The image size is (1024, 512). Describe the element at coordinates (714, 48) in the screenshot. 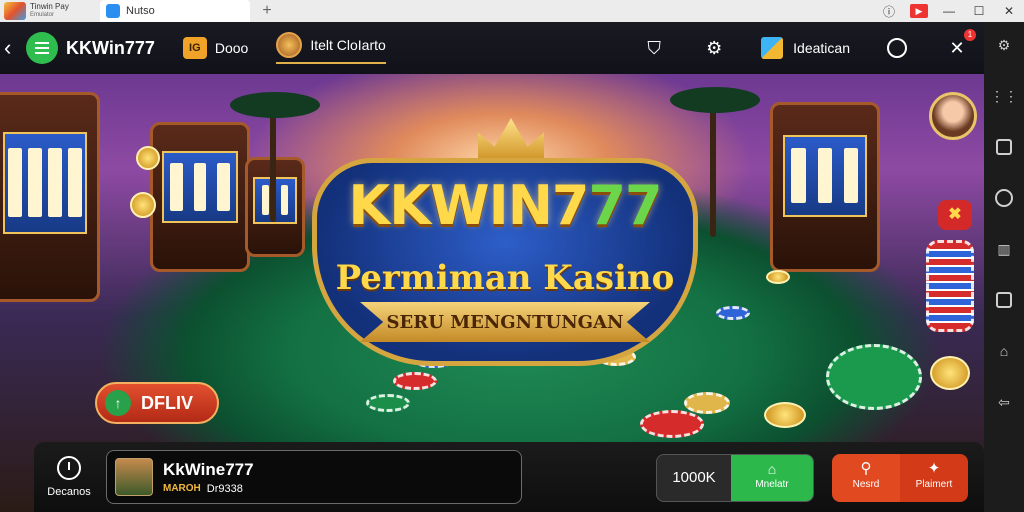

I see `gear-icon: ⚙` at that location.